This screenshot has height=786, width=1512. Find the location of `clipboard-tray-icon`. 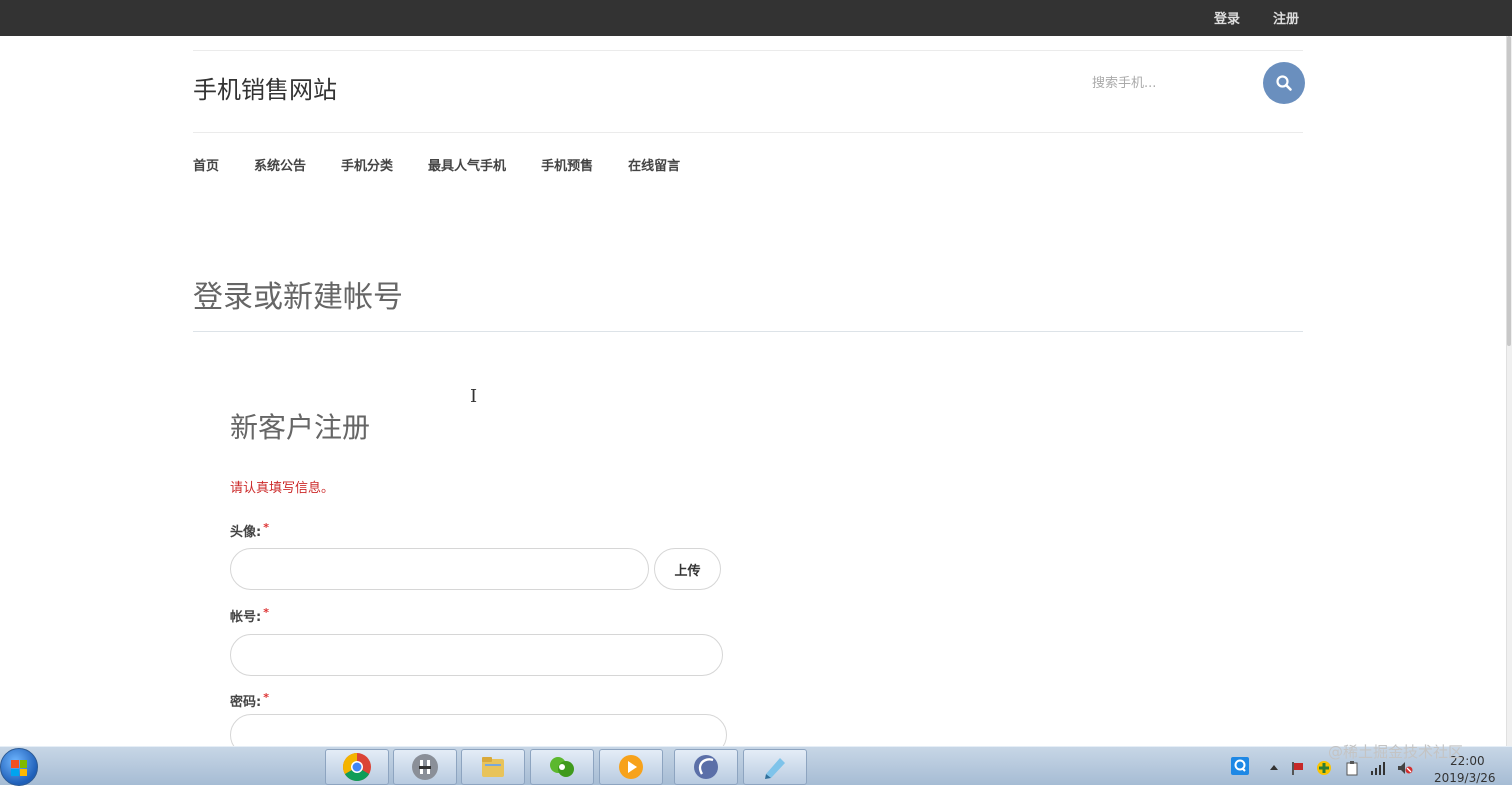

clipboard-tray-icon is located at coordinates (1352, 768).